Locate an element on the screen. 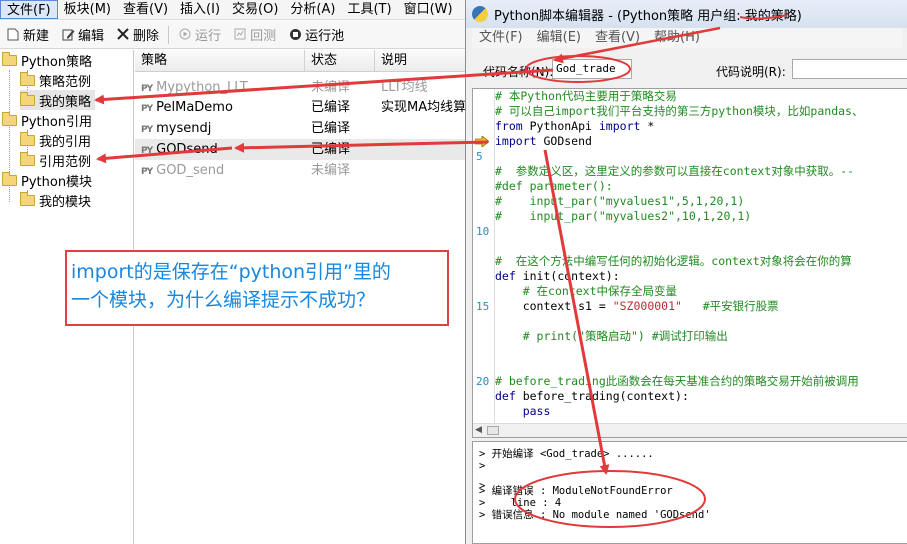  column-header-desc: 说明 is located at coordinates (420, 61).